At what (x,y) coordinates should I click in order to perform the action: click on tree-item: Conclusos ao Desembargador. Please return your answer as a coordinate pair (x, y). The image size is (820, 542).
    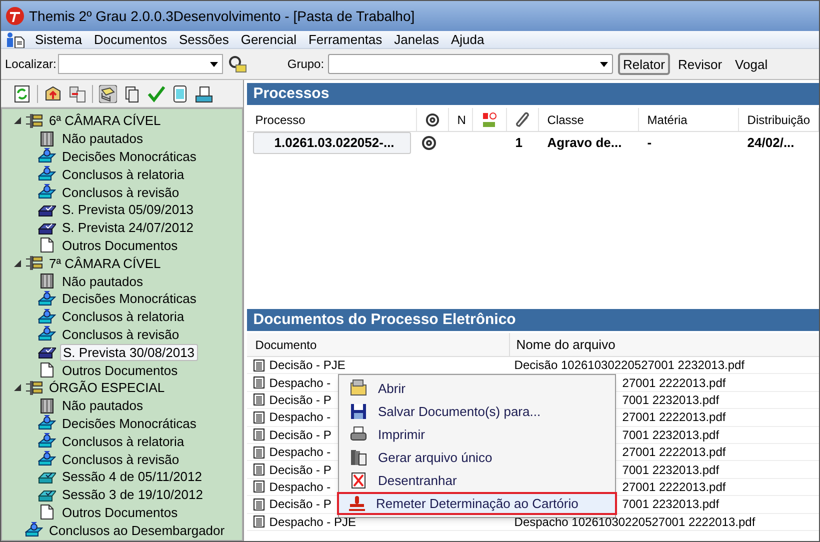
    Looking at the image, I should click on (137, 530).